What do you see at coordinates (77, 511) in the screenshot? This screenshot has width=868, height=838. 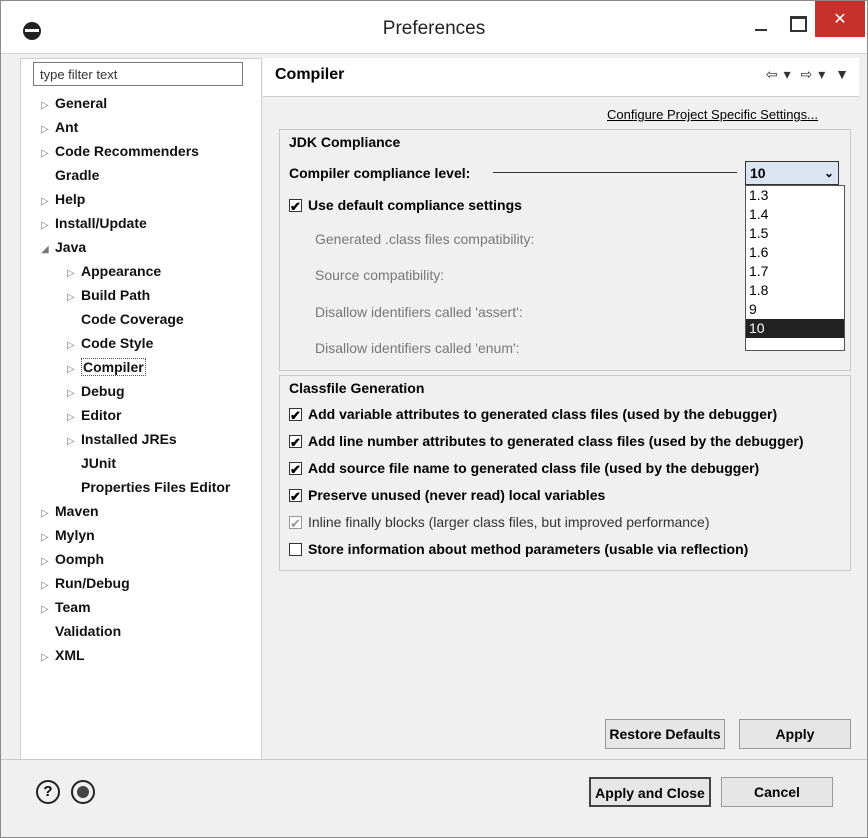 I see `tree-item-label: Maven` at bounding box center [77, 511].